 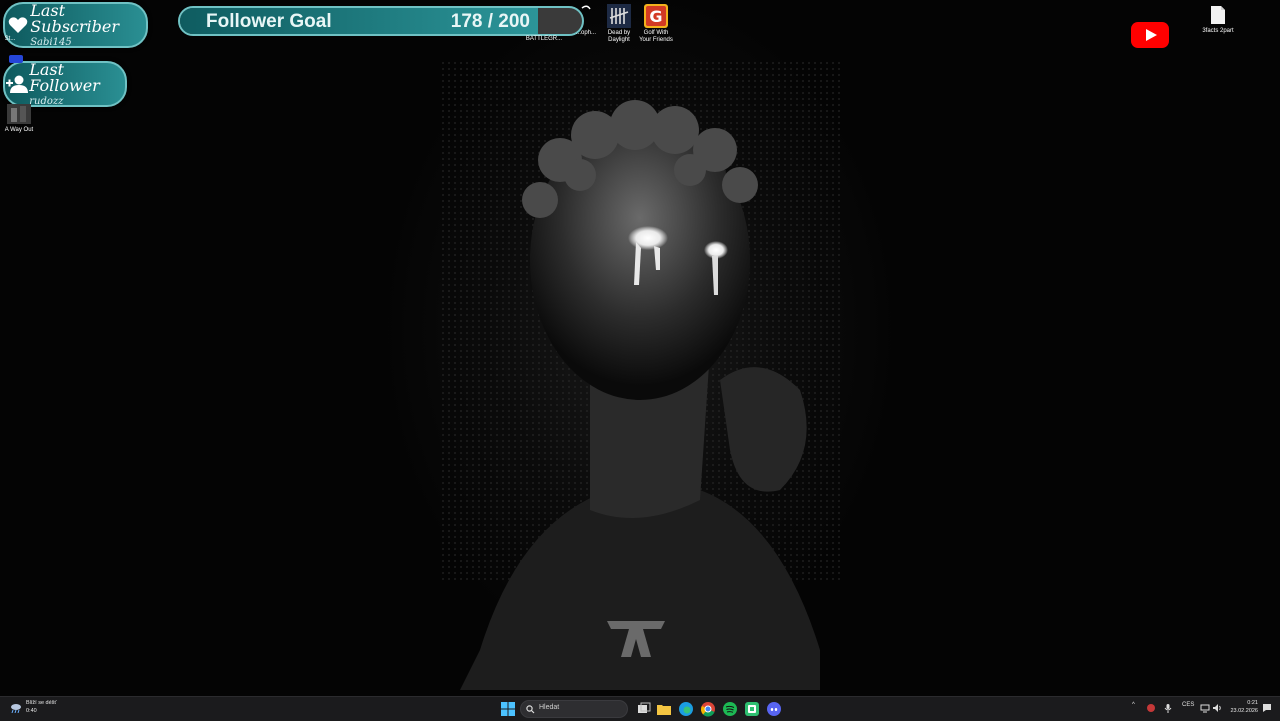 I want to click on document-icon, so click(x=1218, y=15).